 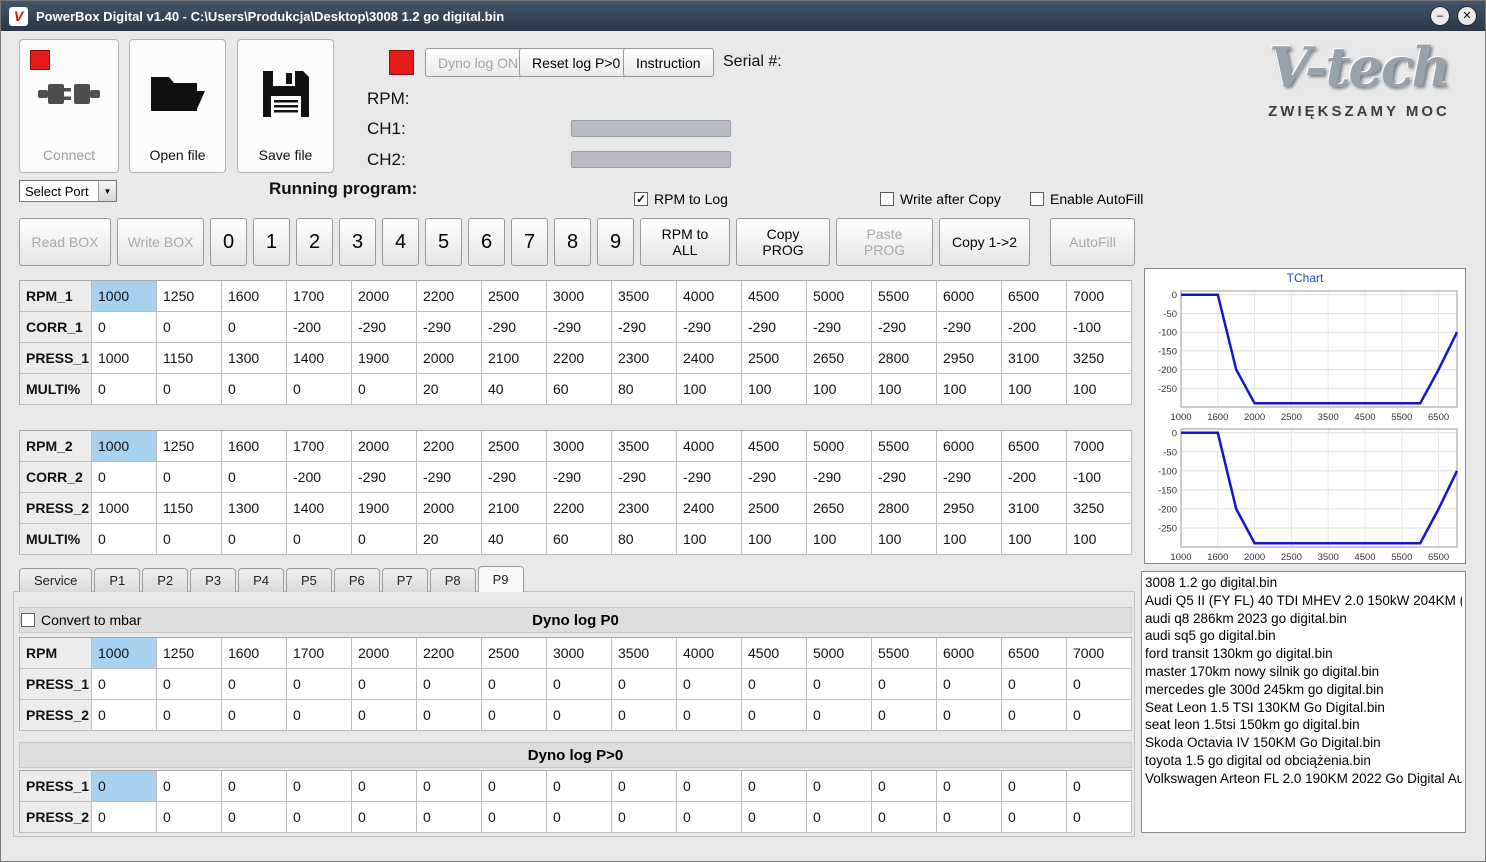 I want to click on tab-p3: P3, so click(x=213, y=580).